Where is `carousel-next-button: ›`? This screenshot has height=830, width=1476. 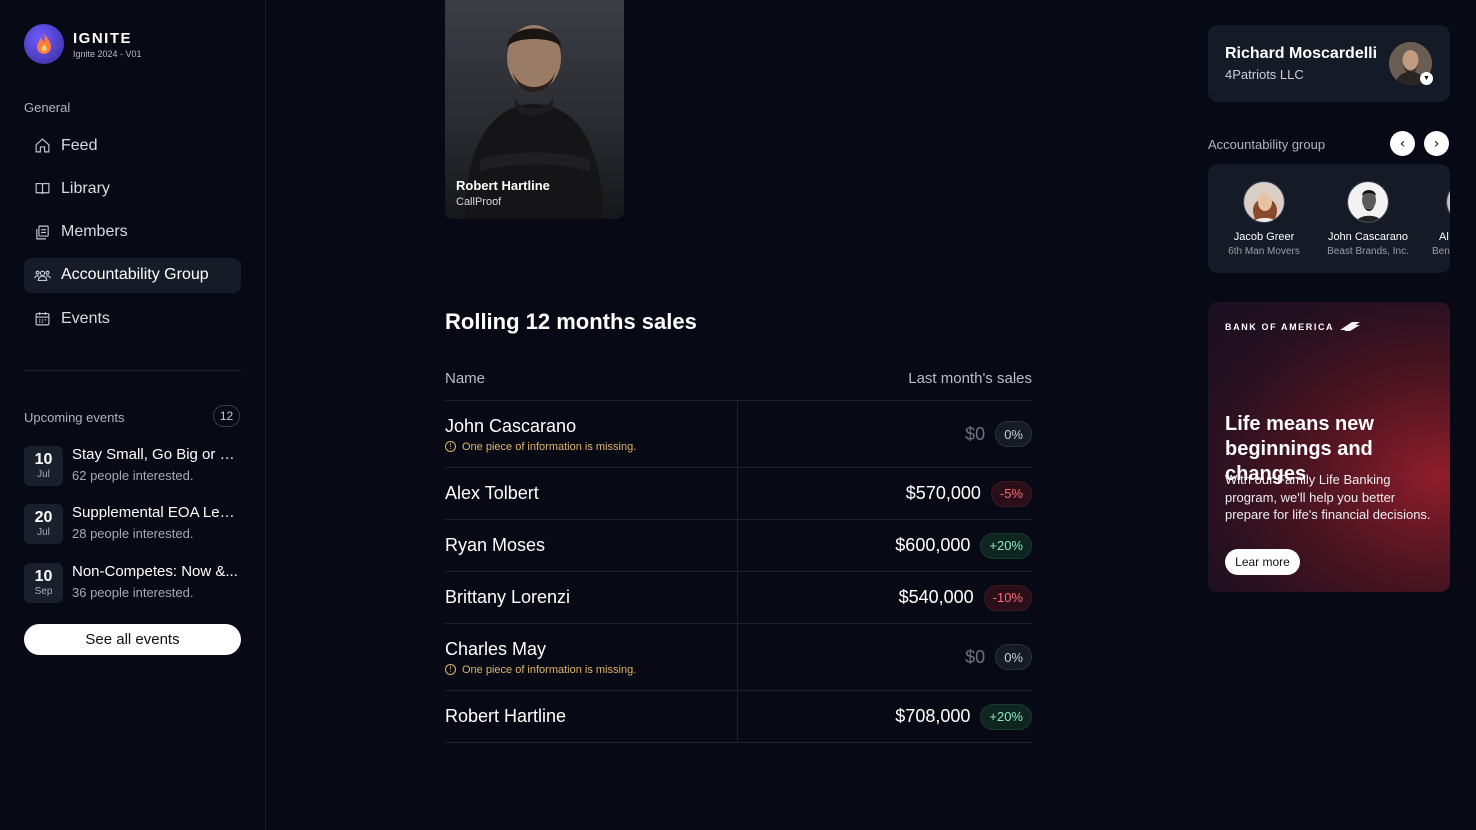 carousel-next-button: › is located at coordinates (1436, 143).